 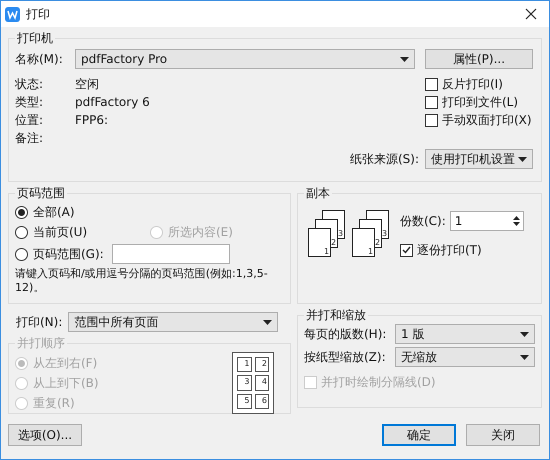 What do you see at coordinates (465, 357) in the screenshot?
I see `dropdown: 无缩放` at bounding box center [465, 357].